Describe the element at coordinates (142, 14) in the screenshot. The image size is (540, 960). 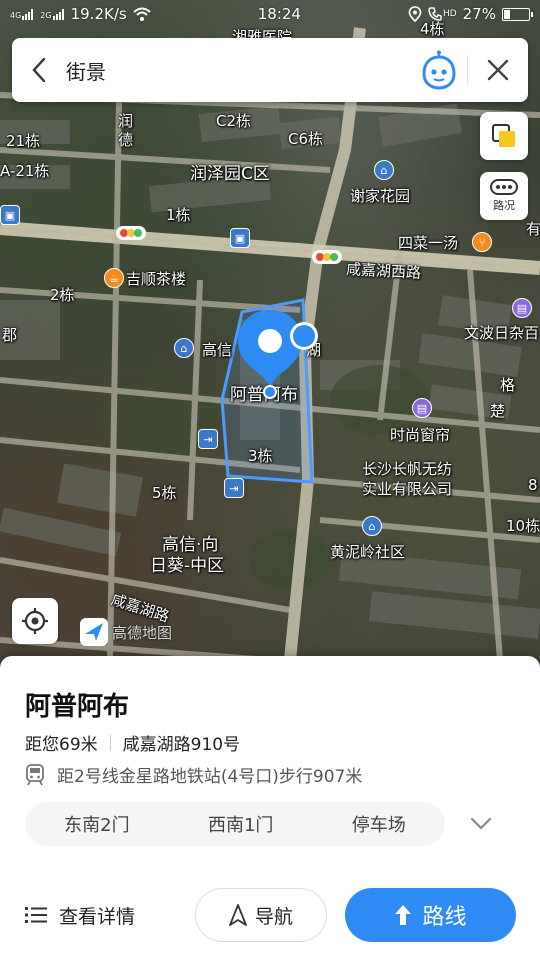
I see `wifi-icon` at that location.